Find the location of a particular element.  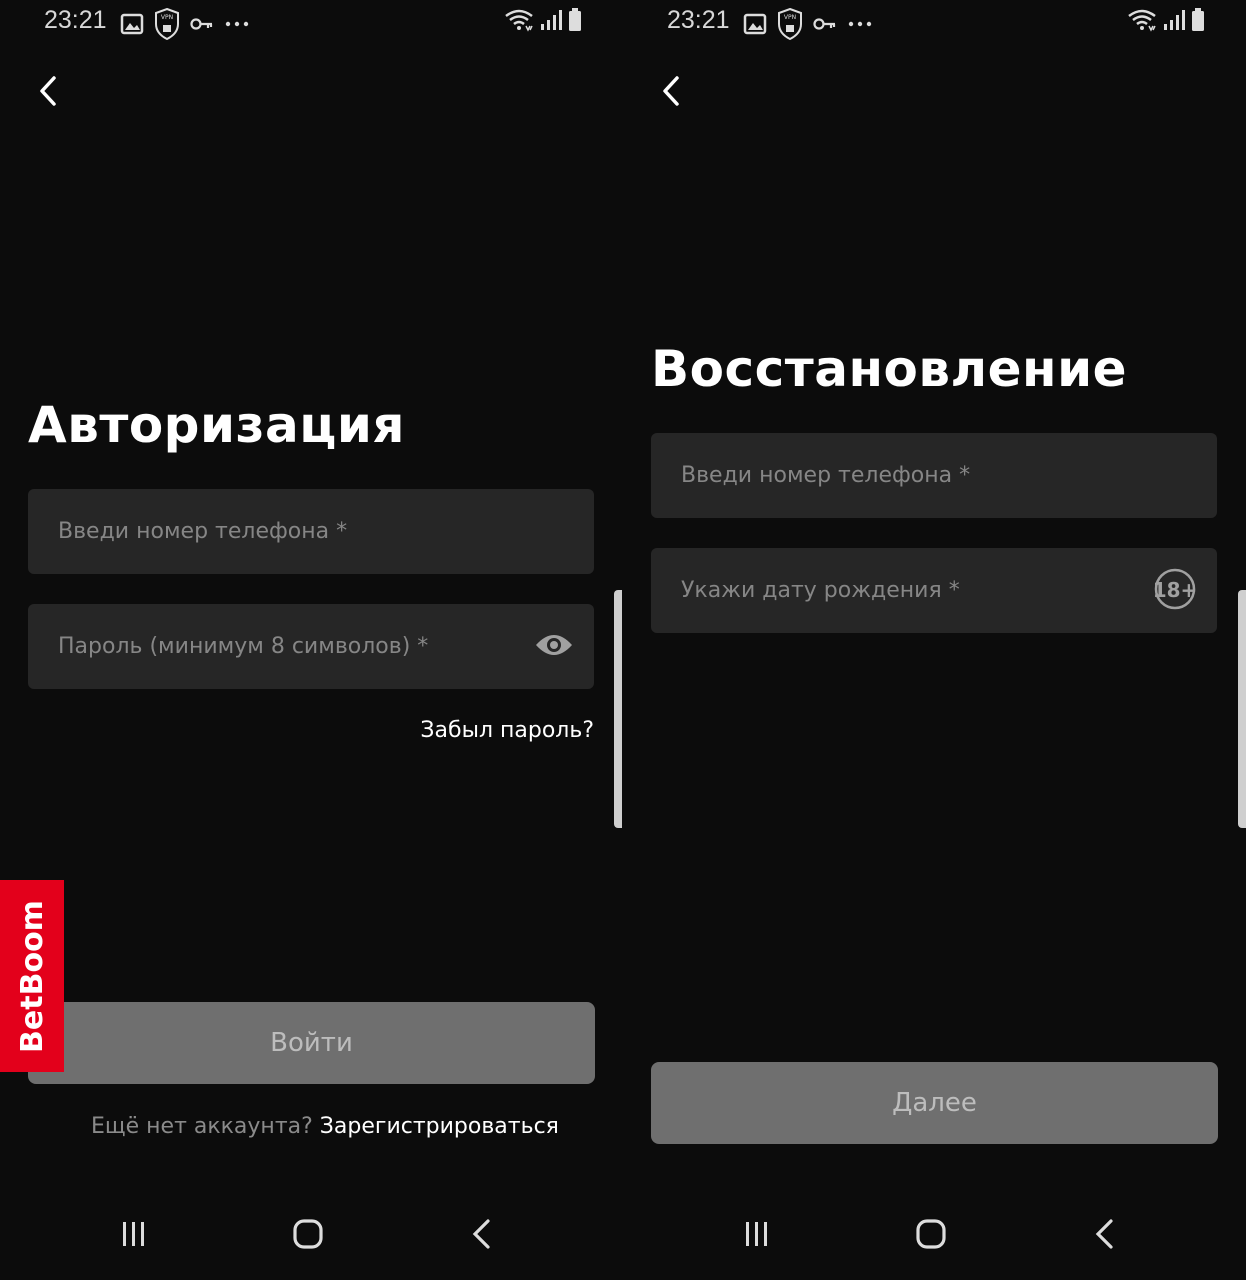

password-field is located at coordinates (311, 646).